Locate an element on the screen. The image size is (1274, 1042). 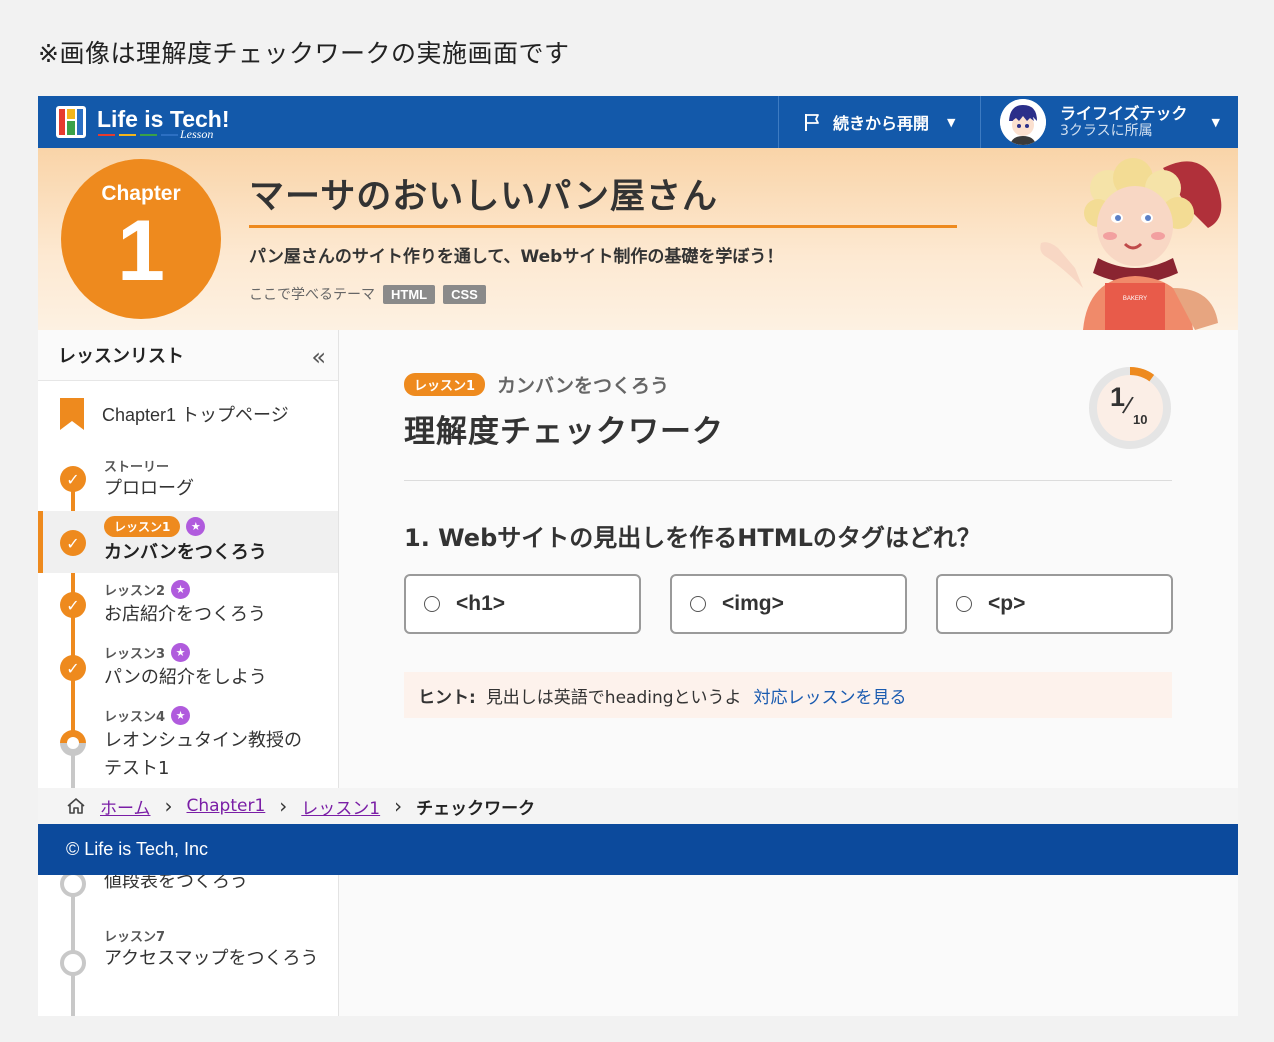
partial-progress-icon is located at coordinates (73, 743).